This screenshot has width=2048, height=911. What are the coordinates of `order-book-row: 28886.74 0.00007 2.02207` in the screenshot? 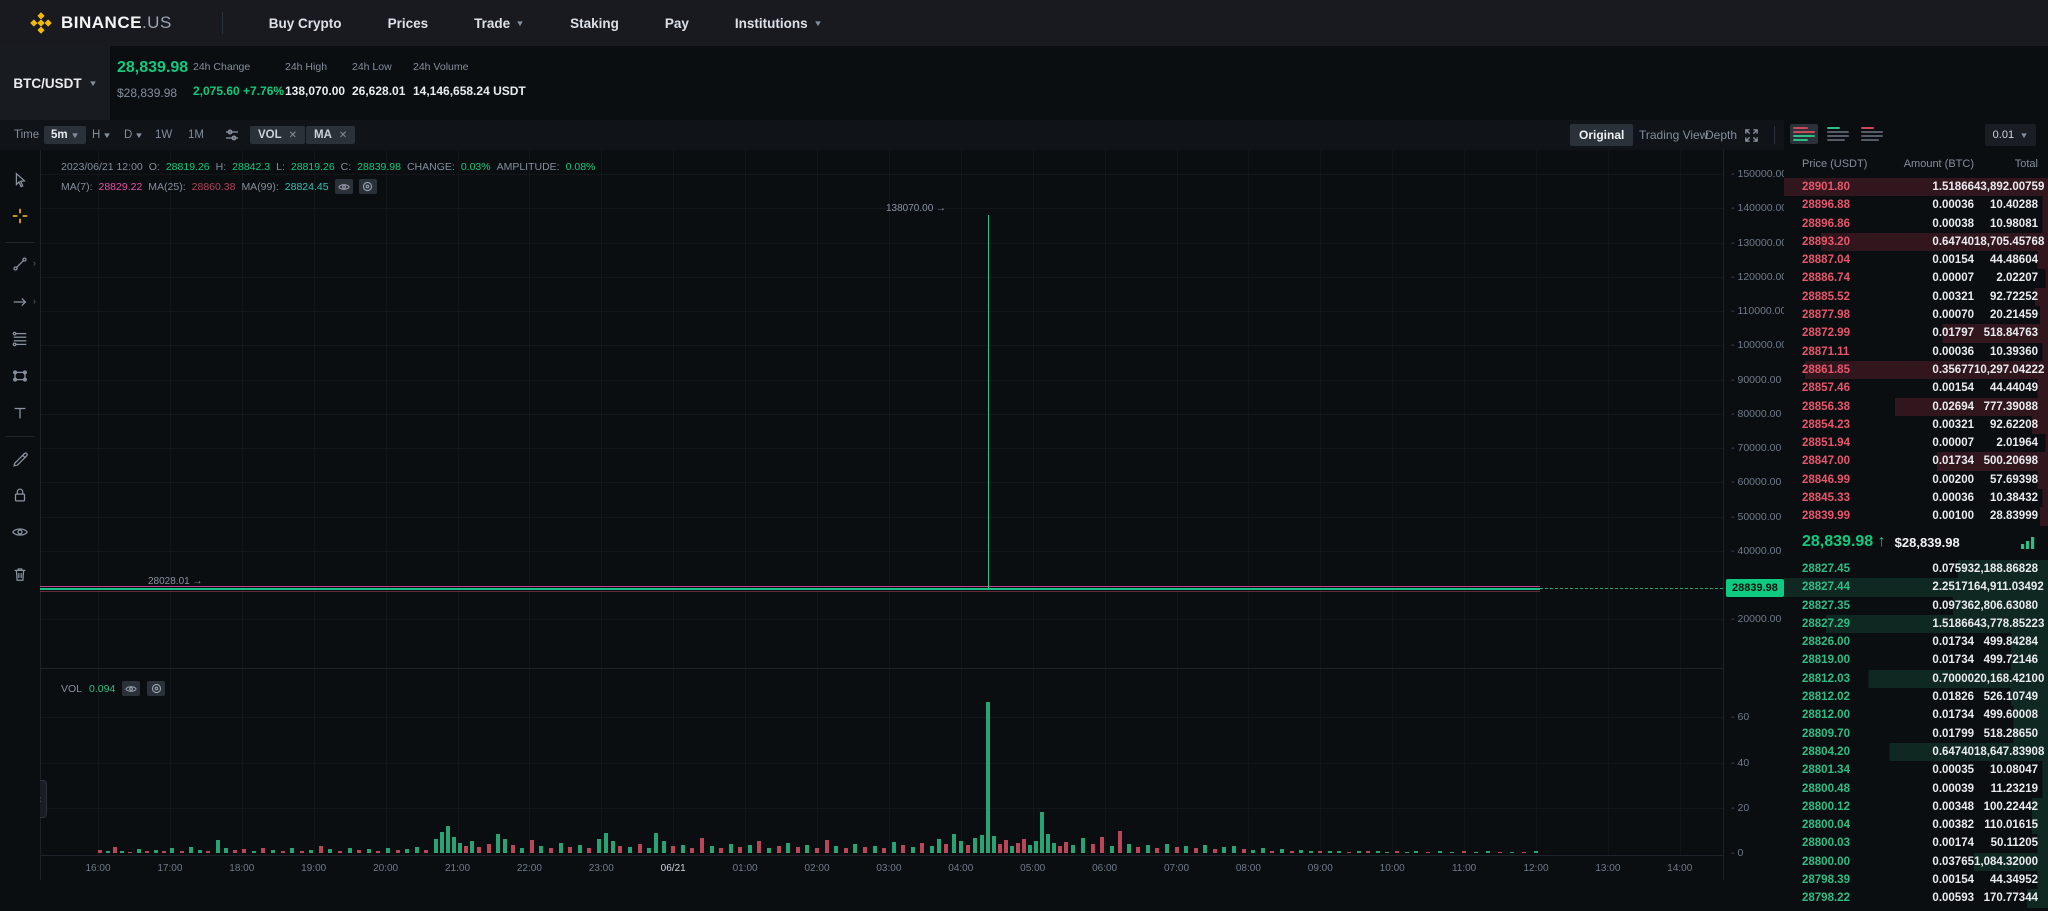 It's located at (1916, 278).